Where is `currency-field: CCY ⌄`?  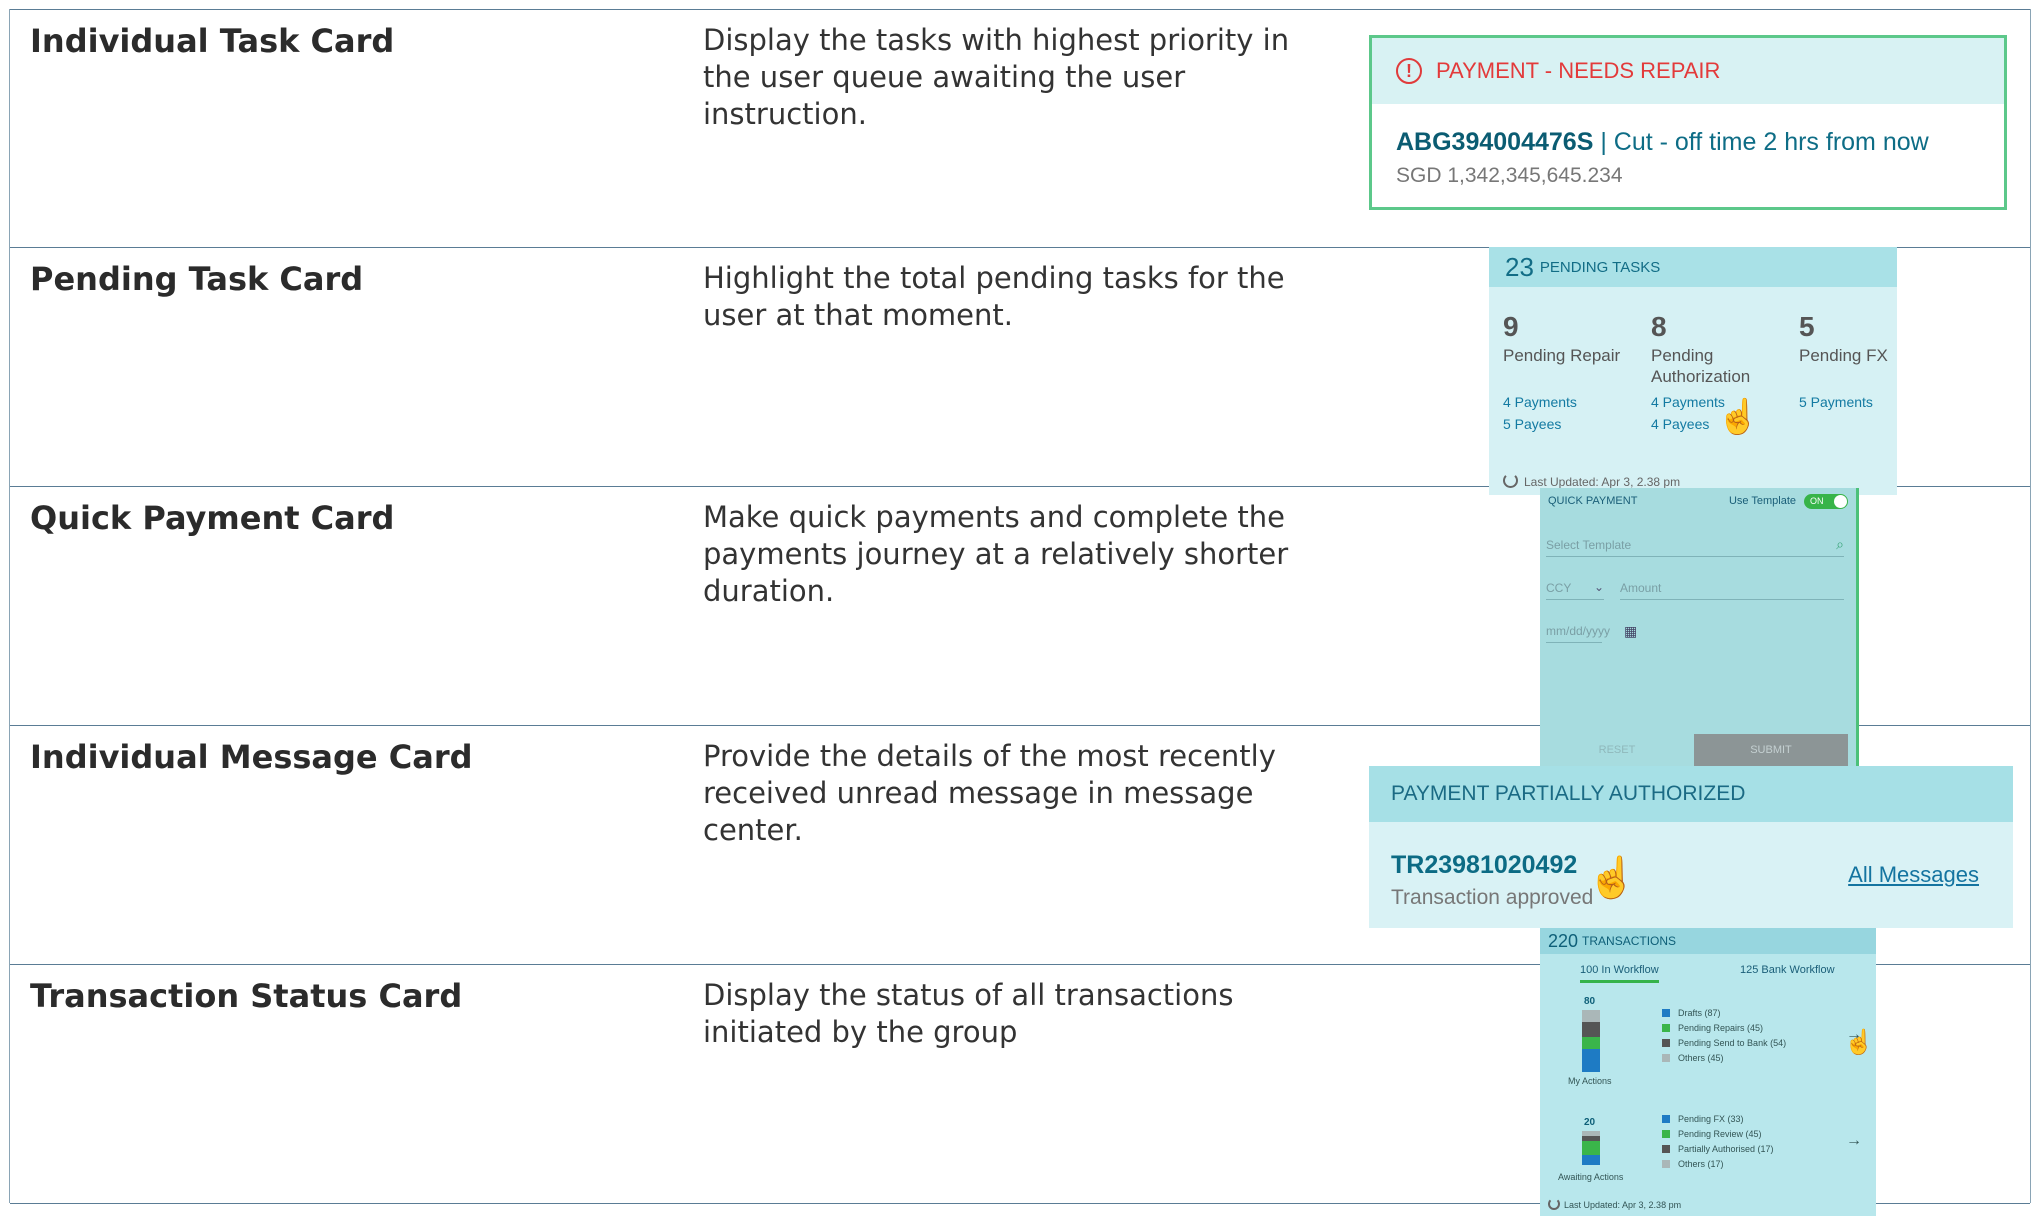 currency-field: CCY ⌄ is located at coordinates (1575, 590).